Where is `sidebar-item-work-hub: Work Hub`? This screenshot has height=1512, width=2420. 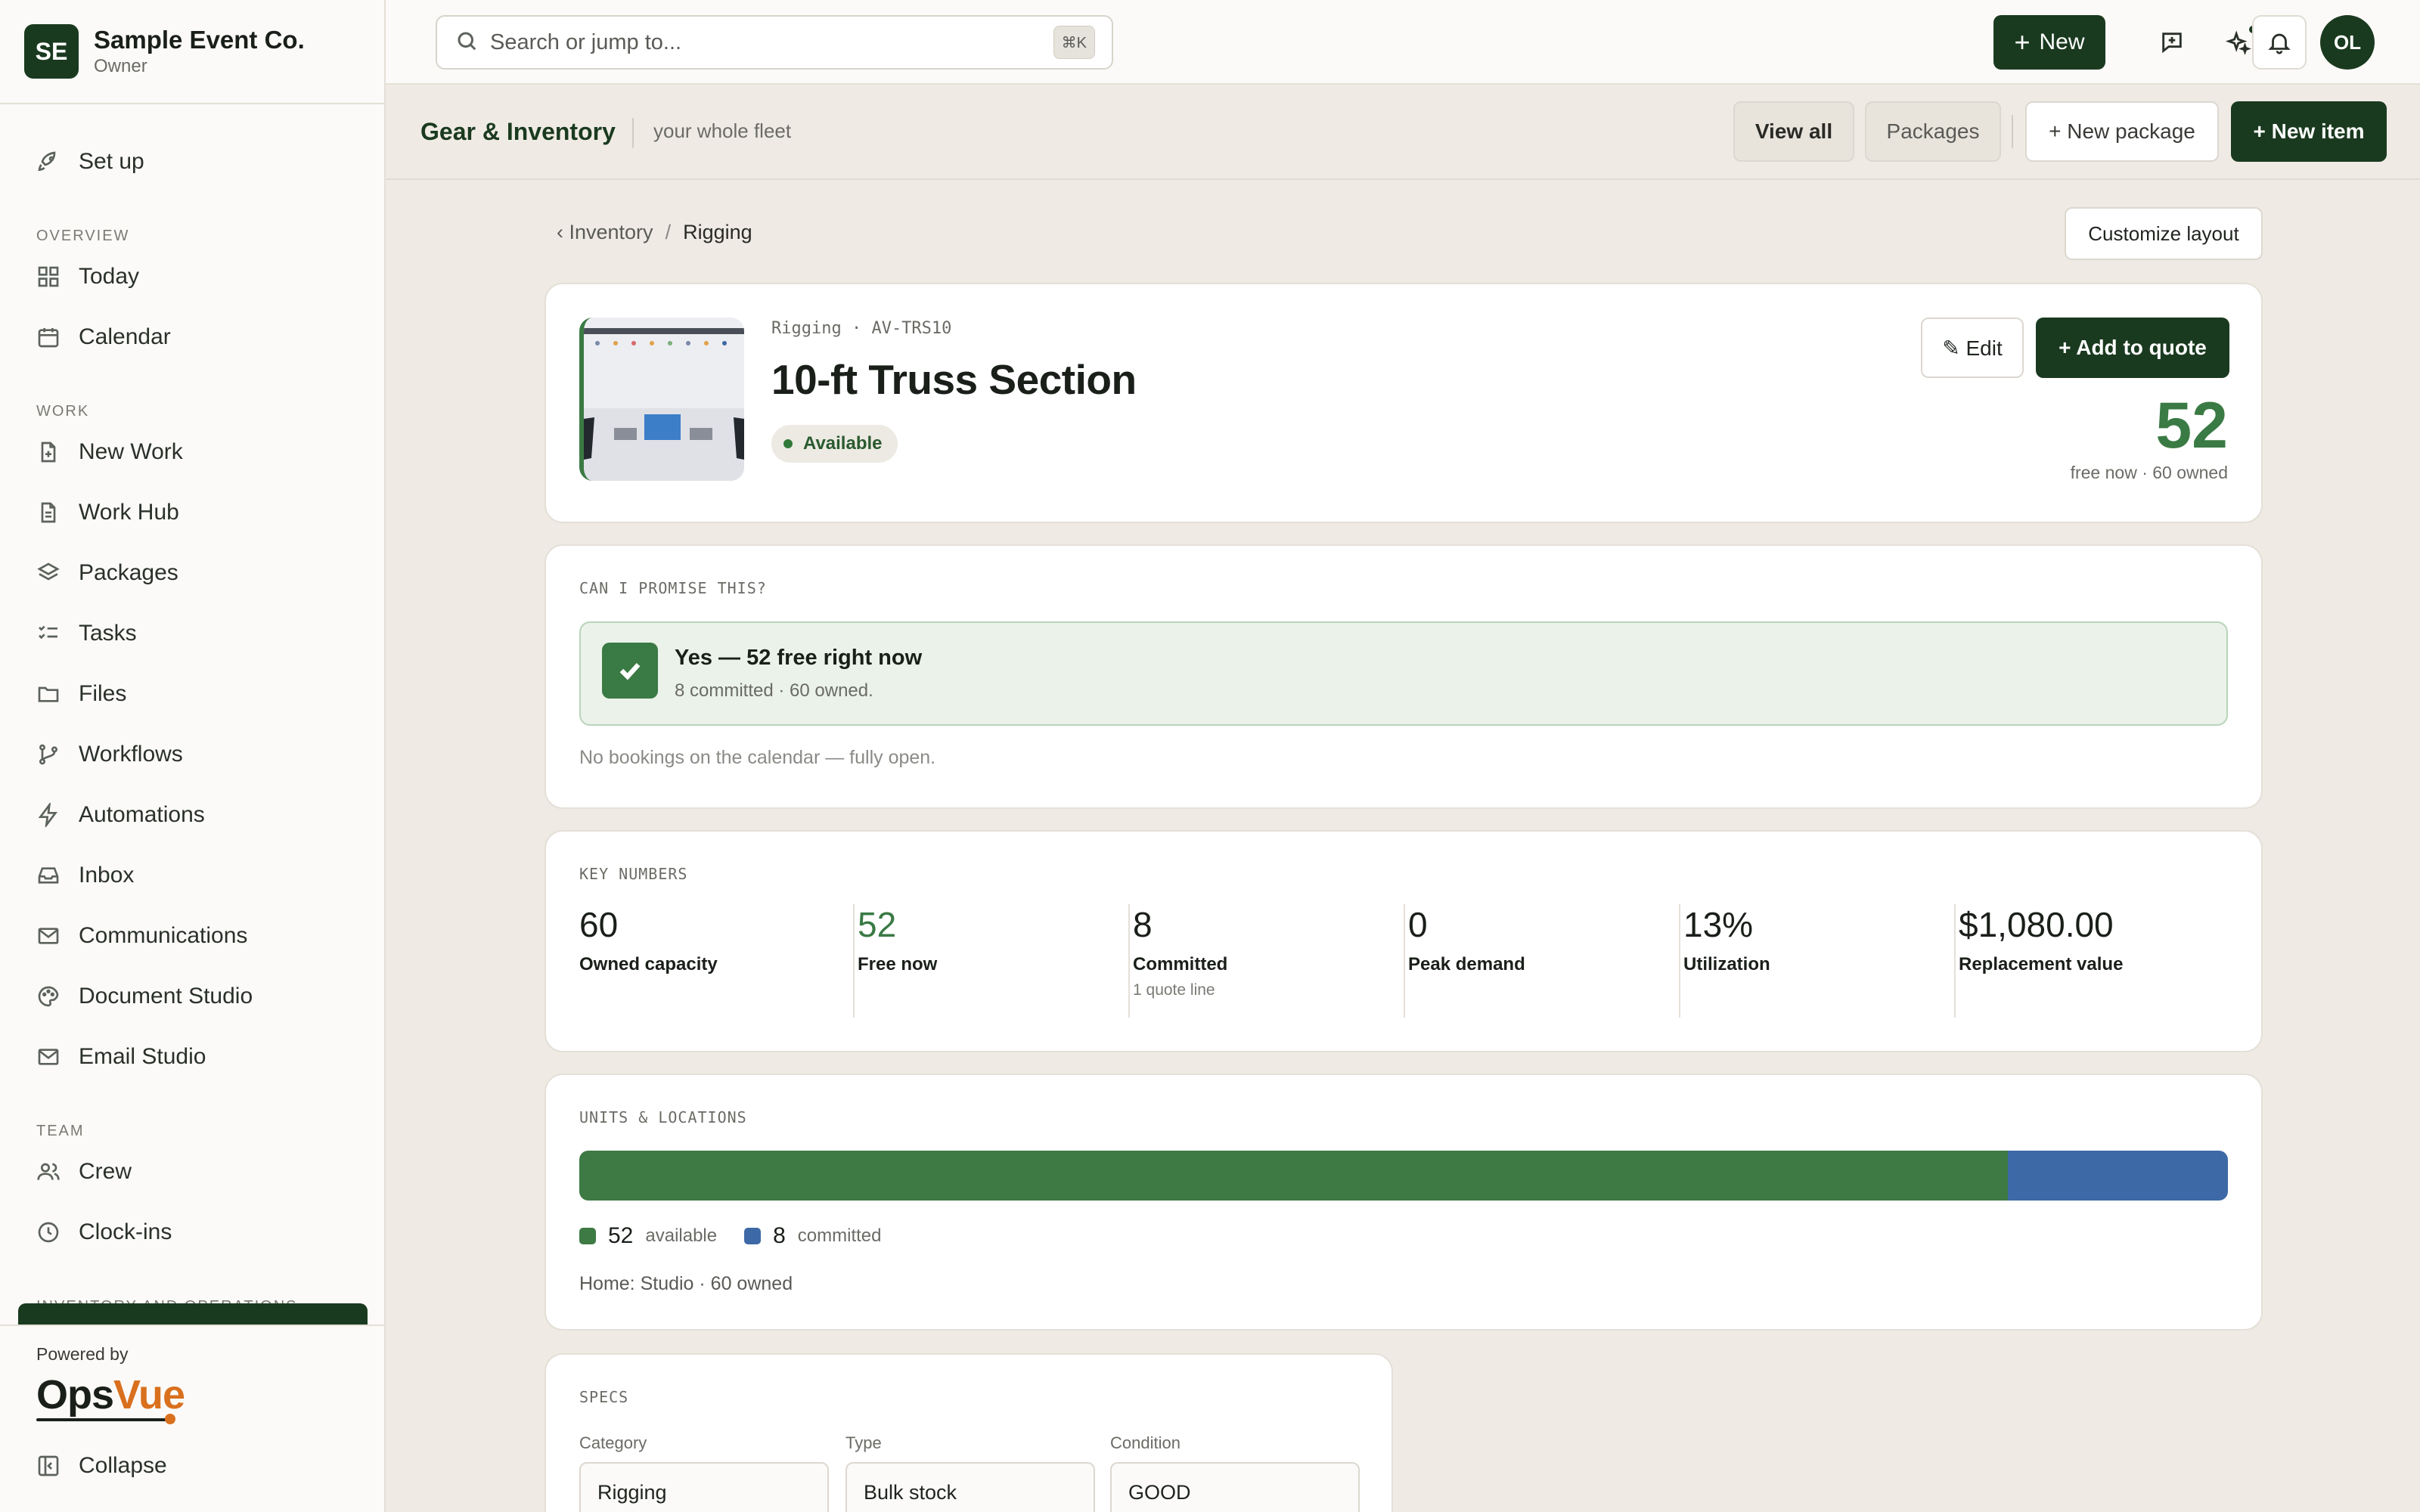 sidebar-item-work-hub: Work Hub is located at coordinates (192, 512).